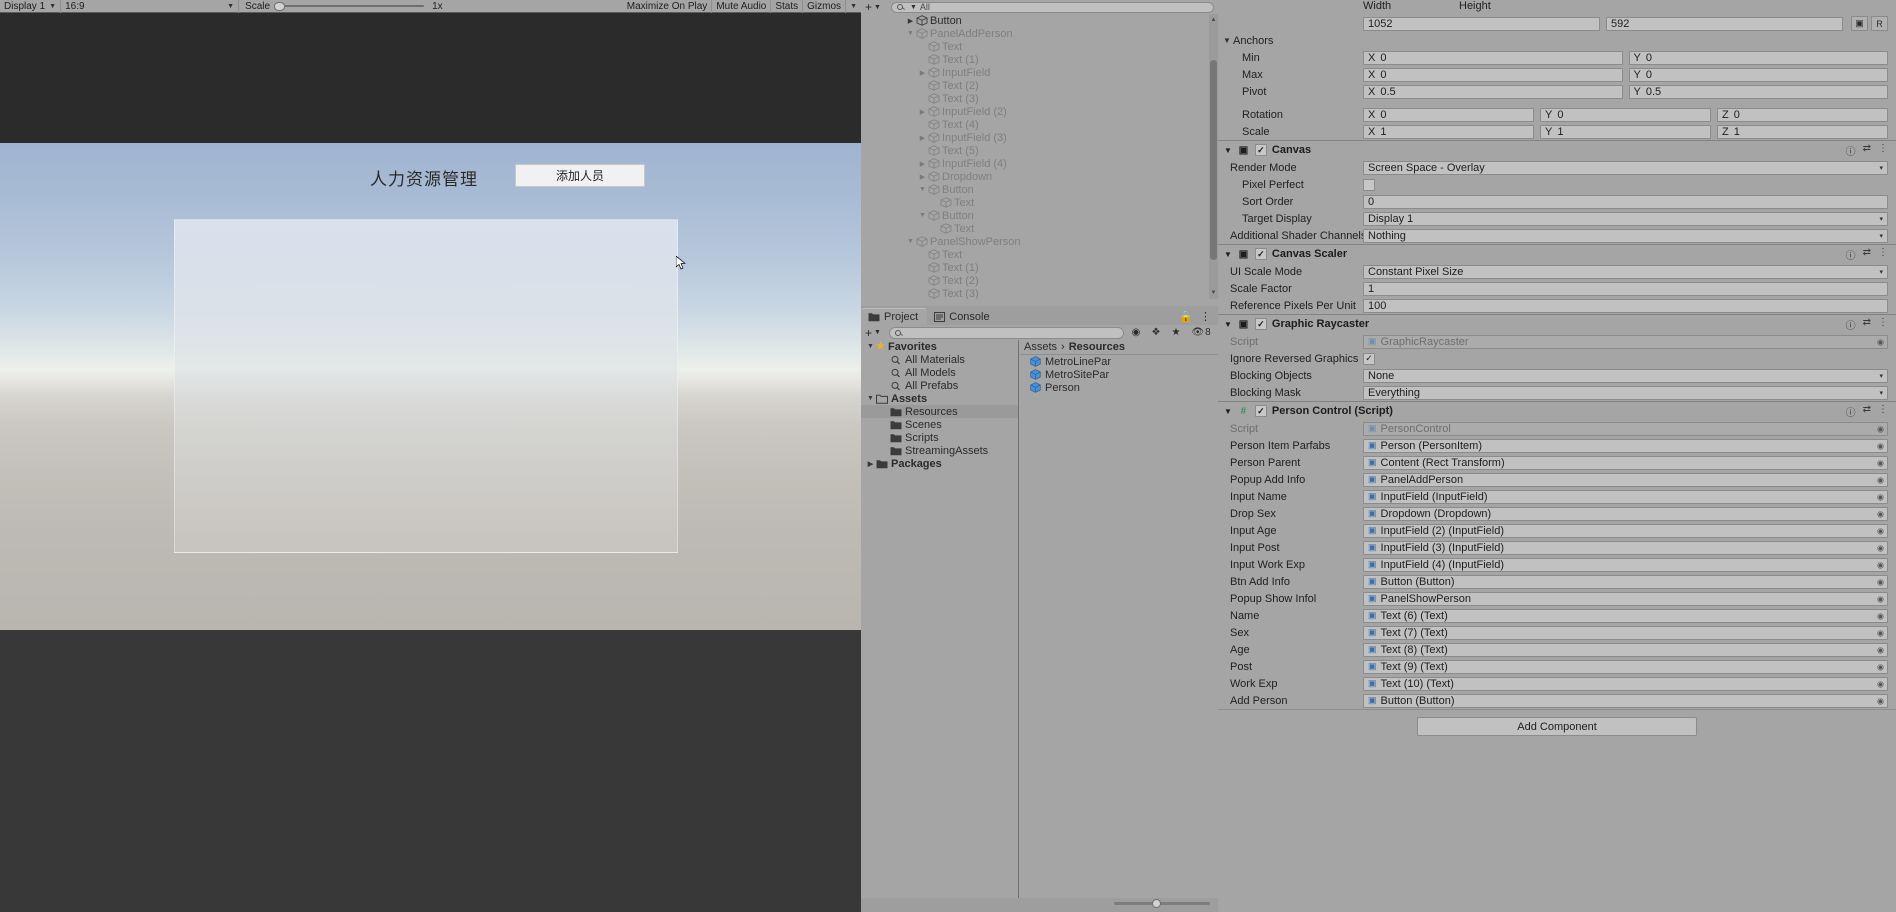 This screenshot has height=912, width=1896. I want to click on object-field: ▣ InputField (4) (InputField), so click(1625, 564).